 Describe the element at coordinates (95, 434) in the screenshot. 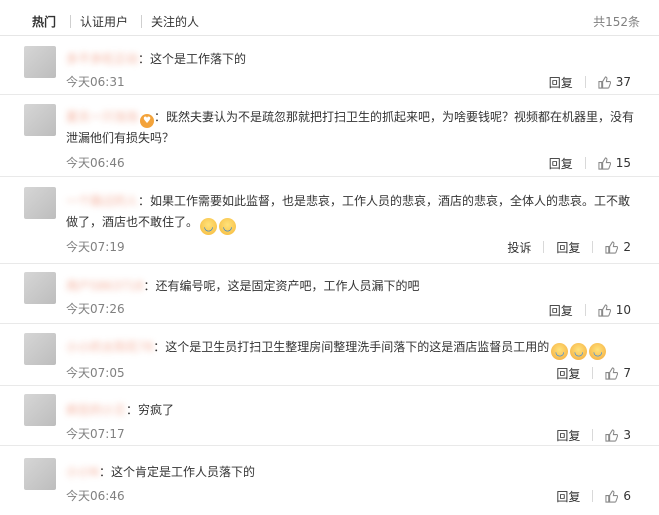

I see `comment-time: 今天07:17` at that location.